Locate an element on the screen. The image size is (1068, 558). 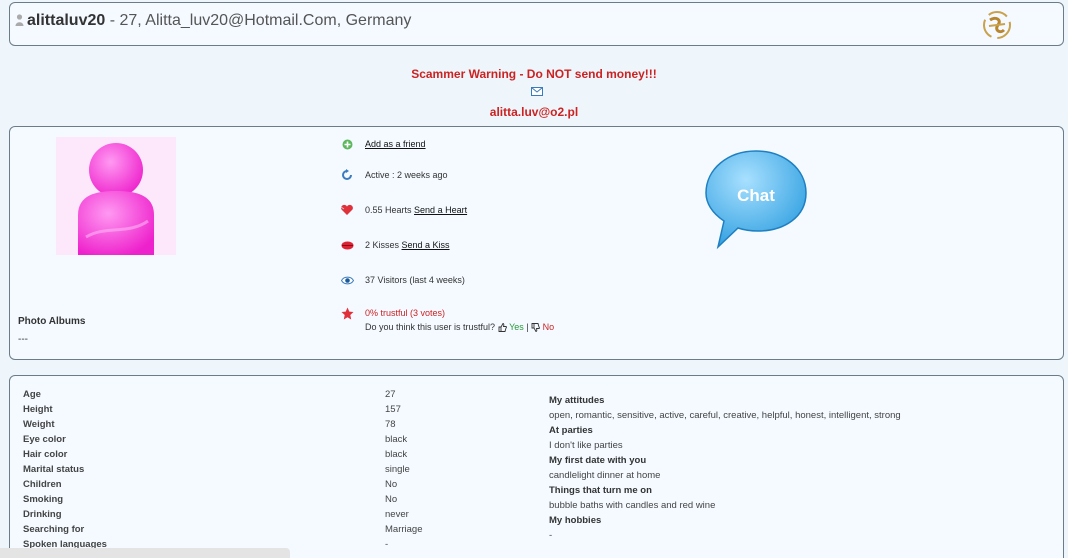
browser-status-bar is located at coordinates (145, 553).